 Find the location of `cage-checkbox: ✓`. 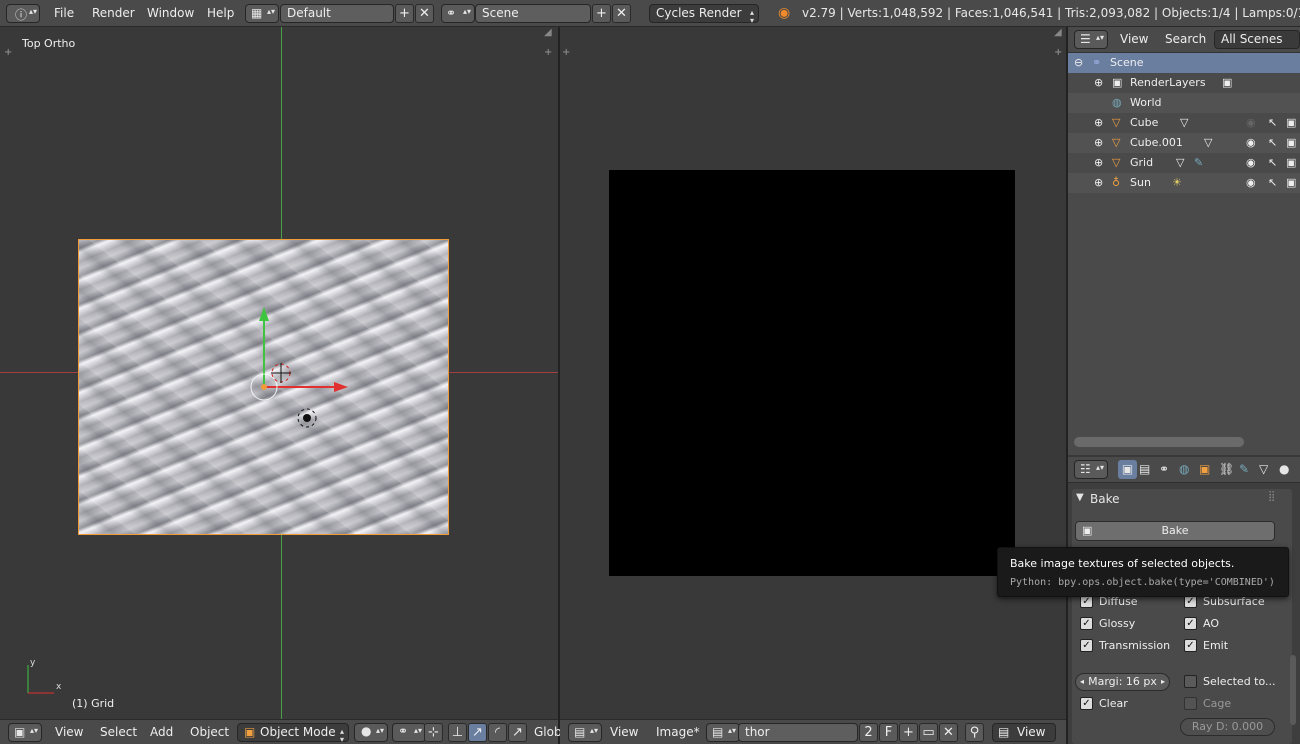

cage-checkbox: ✓ is located at coordinates (1190, 703).